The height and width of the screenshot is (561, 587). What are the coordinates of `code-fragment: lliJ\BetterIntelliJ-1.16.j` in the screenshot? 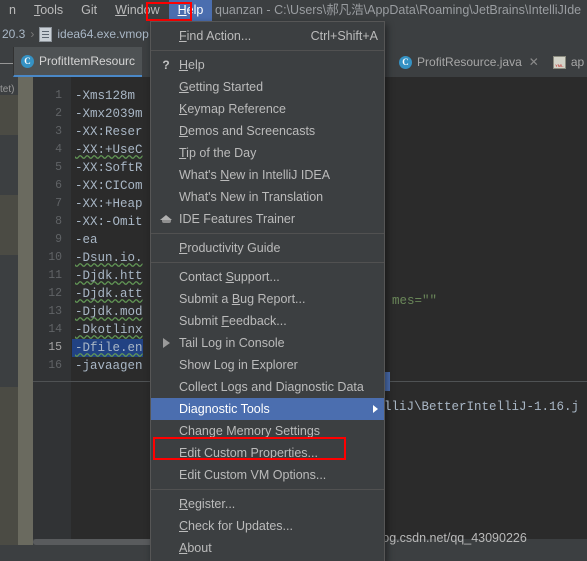 It's located at (482, 407).